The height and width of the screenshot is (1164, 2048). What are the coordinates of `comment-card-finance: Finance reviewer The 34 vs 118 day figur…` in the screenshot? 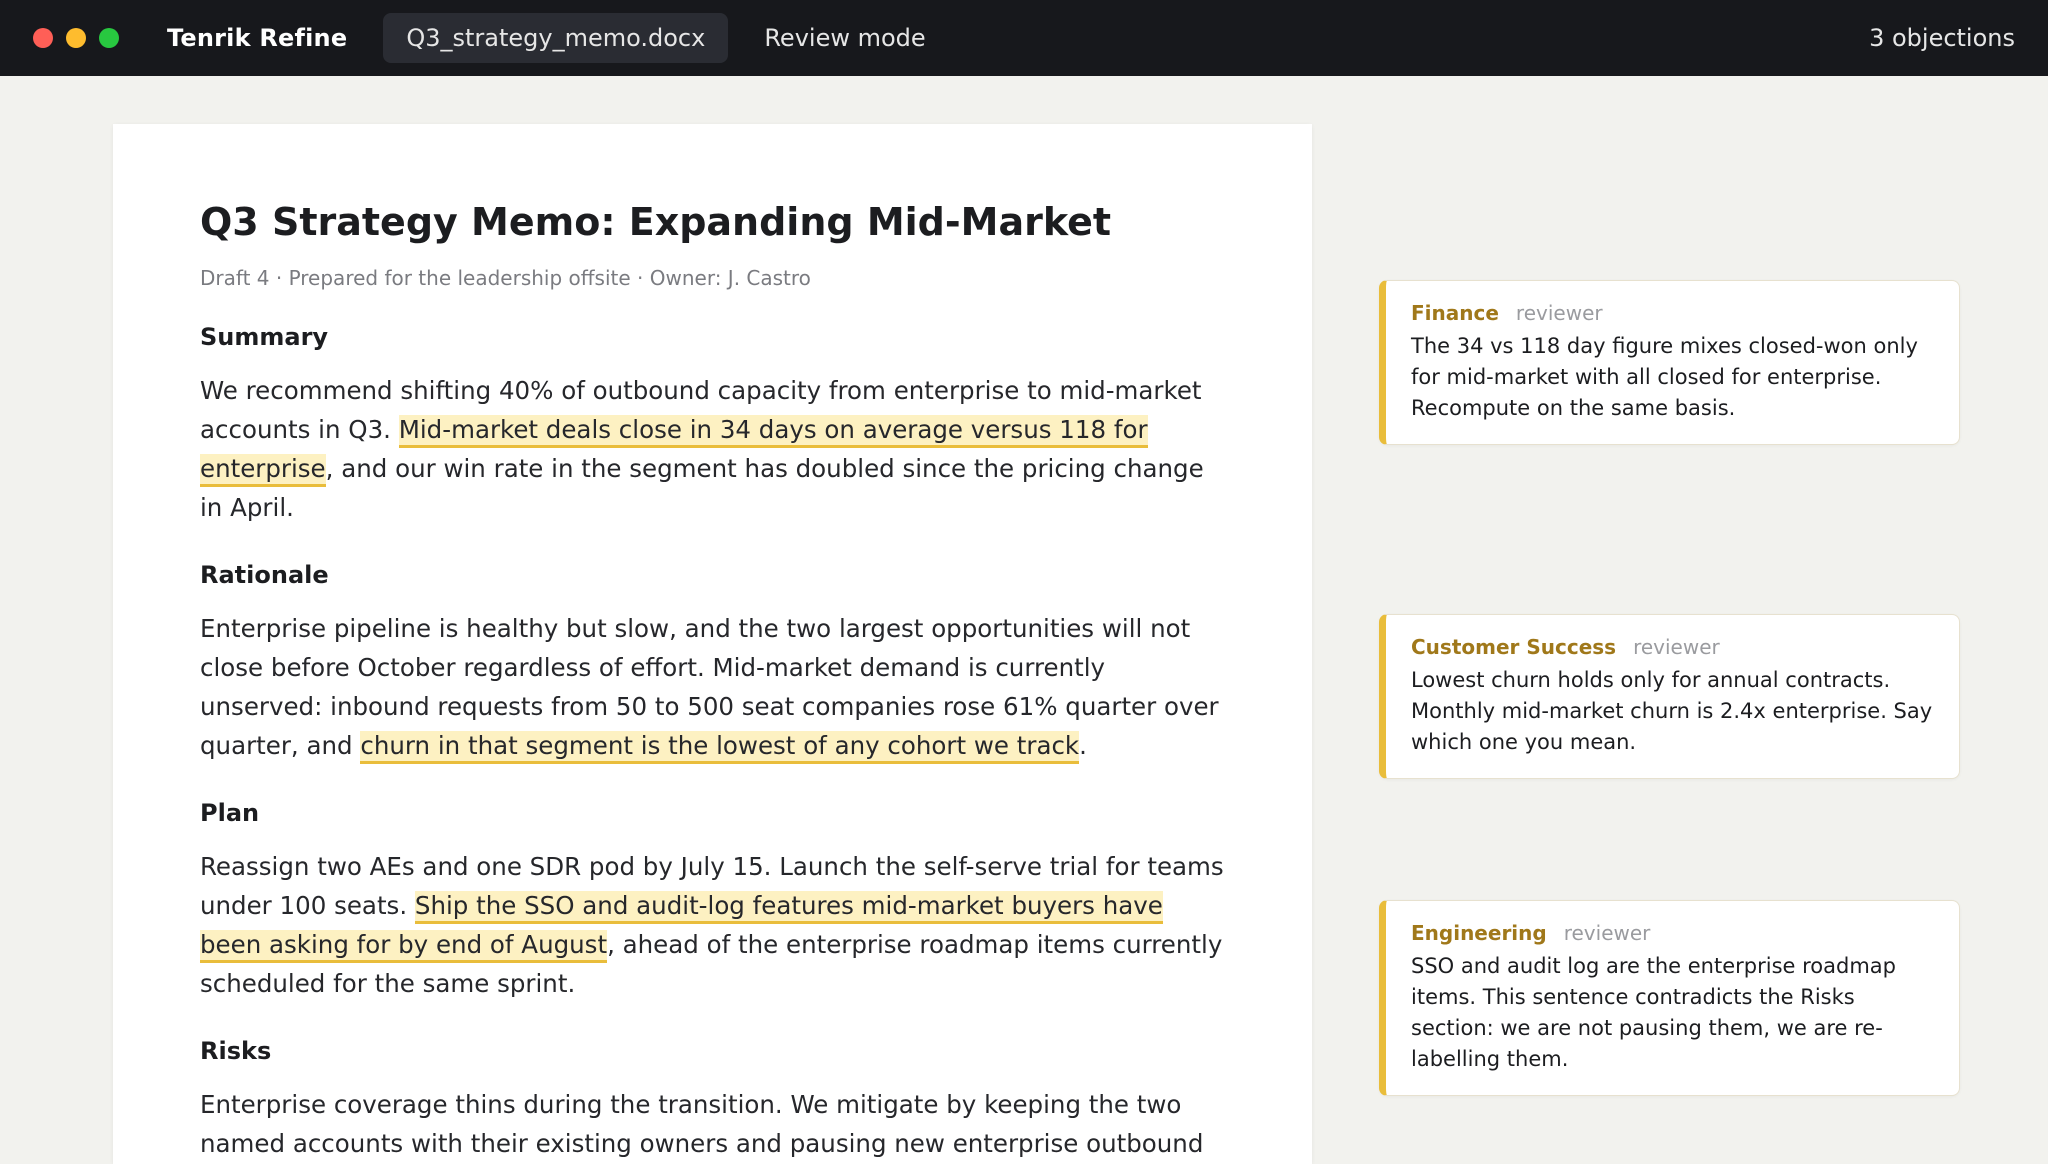 It's located at (1669, 362).